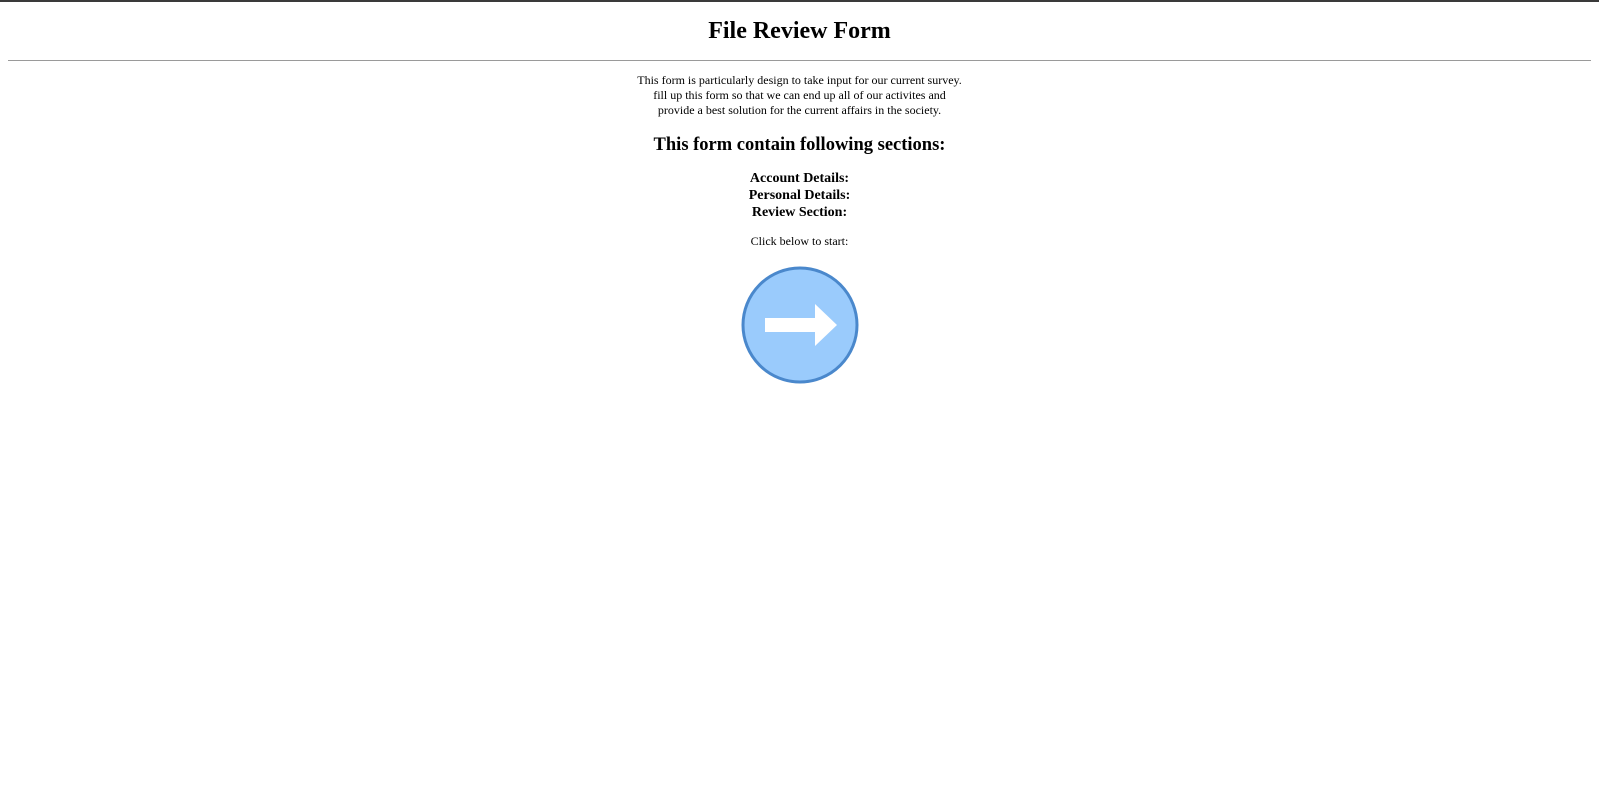 This screenshot has width=1599, height=801. What do you see at coordinates (799, 212) in the screenshot?
I see `section-item-review-section: Review Section:` at bounding box center [799, 212].